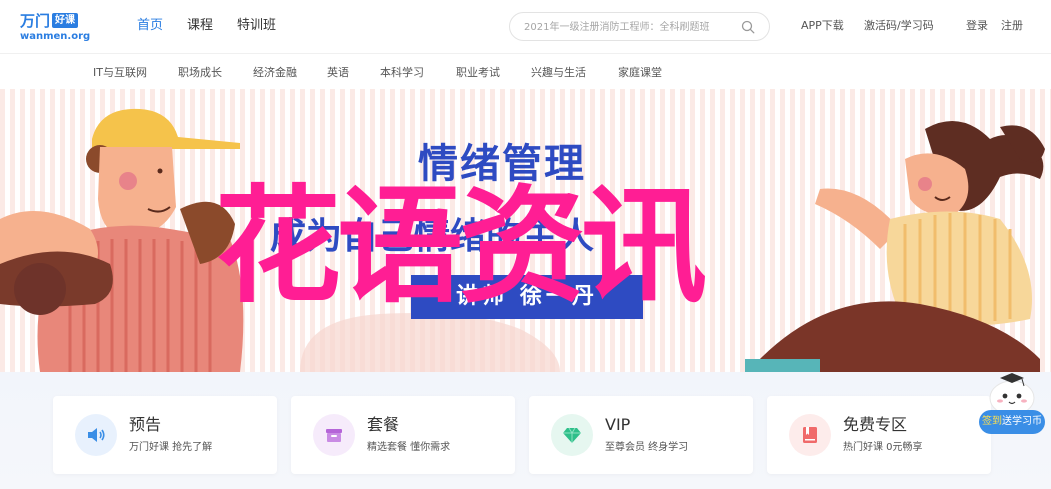  Describe the element at coordinates (383, 424) in the screenshot. I see `card-title: 套餐` at that location.